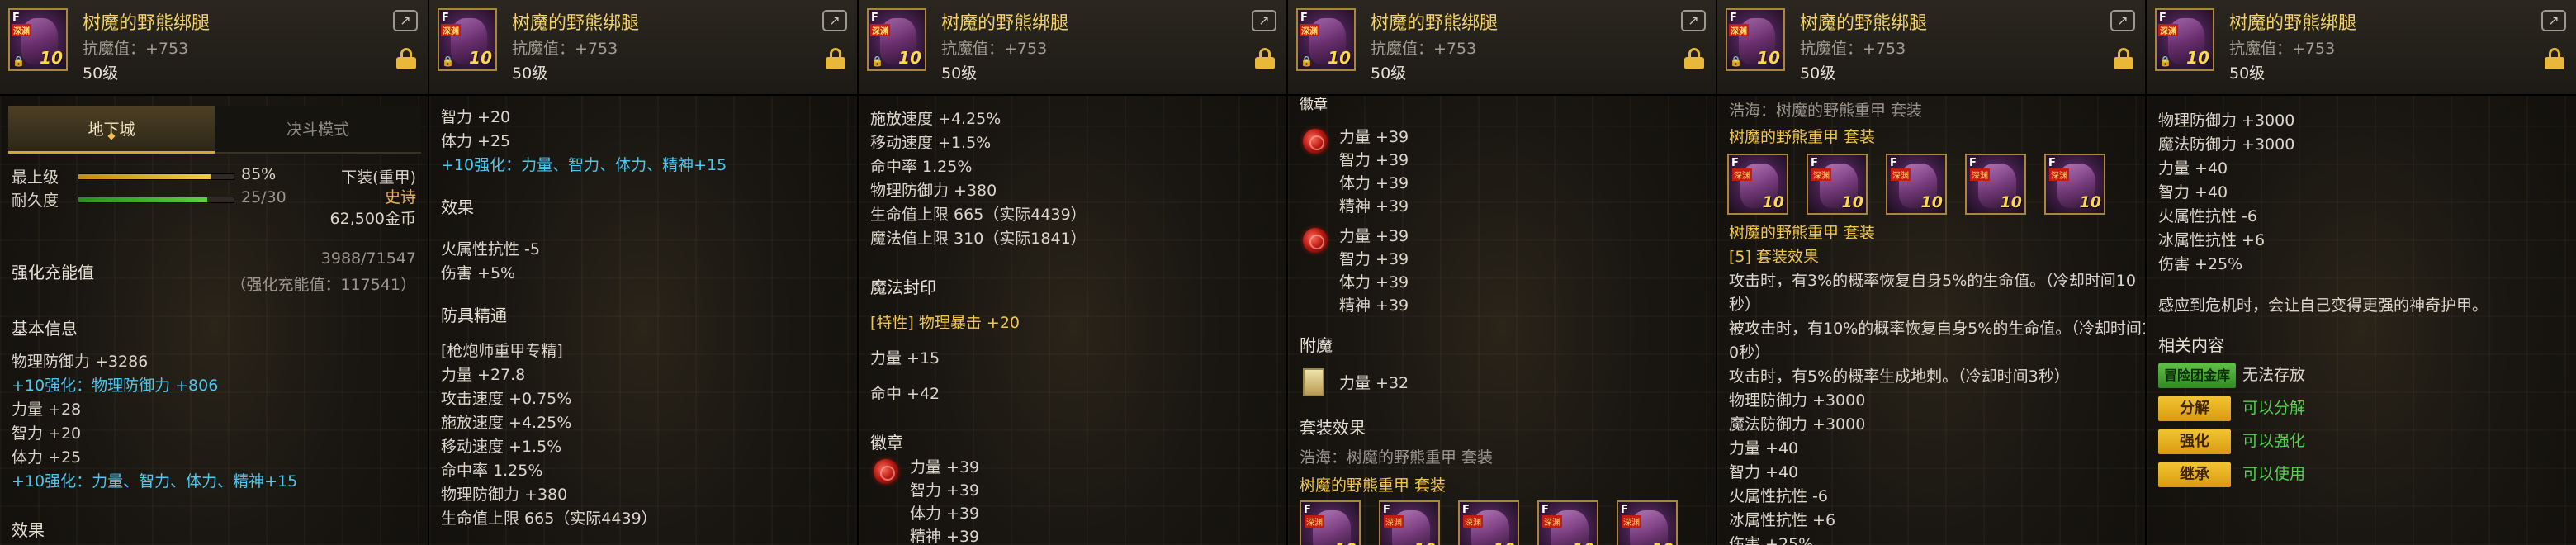 The image size is (2576, 545). I want to click on emblem-line: 力量 +39, so click(1374, 137).